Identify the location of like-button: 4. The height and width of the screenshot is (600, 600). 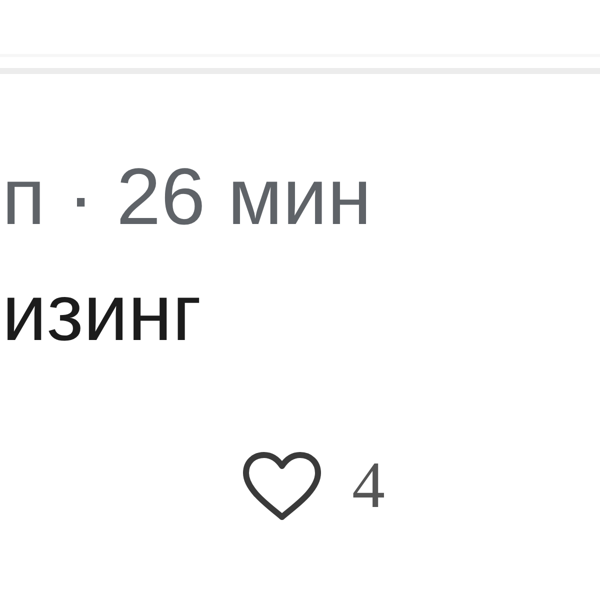
(313, 486).